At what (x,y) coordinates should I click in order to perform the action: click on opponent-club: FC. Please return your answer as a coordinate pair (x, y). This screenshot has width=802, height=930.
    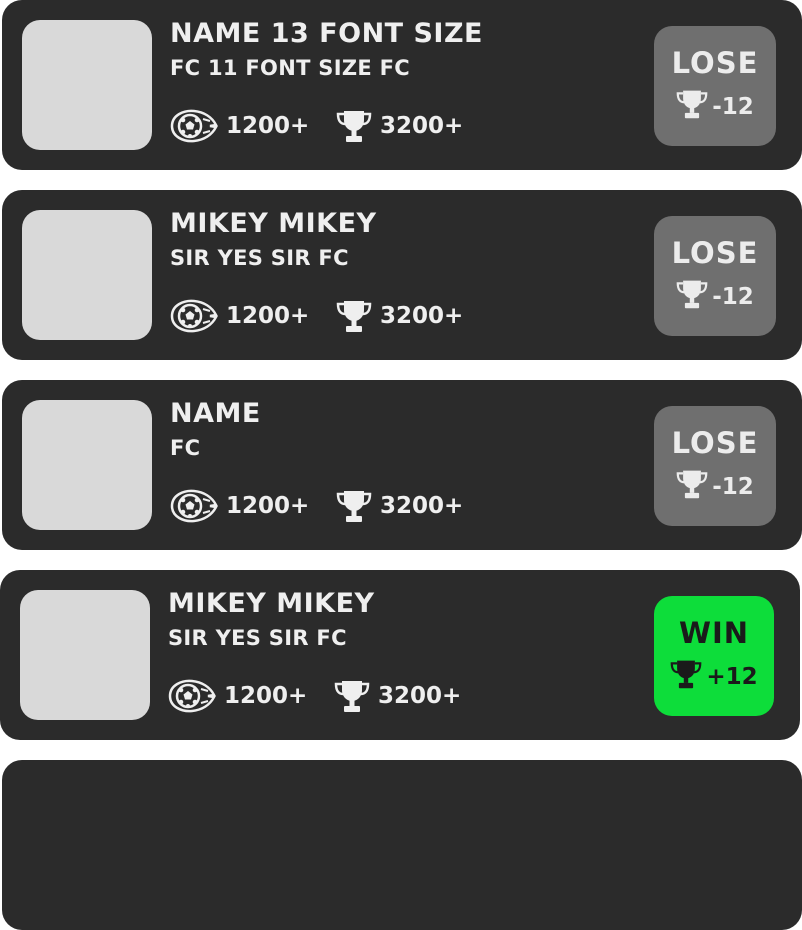
    Looking at the image, I should click on (185, 448).